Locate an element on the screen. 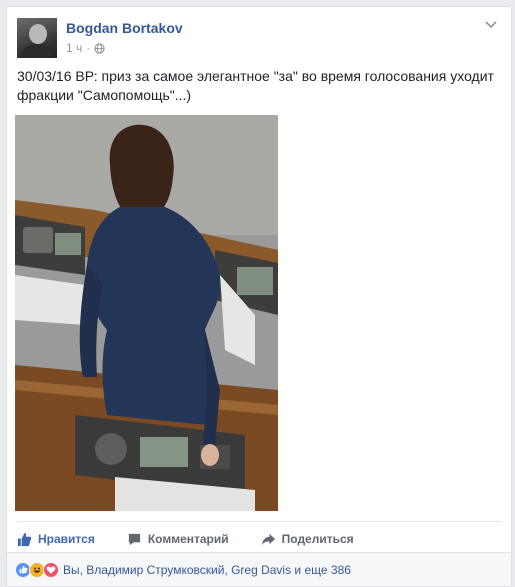 The width and height of the screenshot is (515, 587). comment-label: Комментарий is located at coordinates (188, 539).